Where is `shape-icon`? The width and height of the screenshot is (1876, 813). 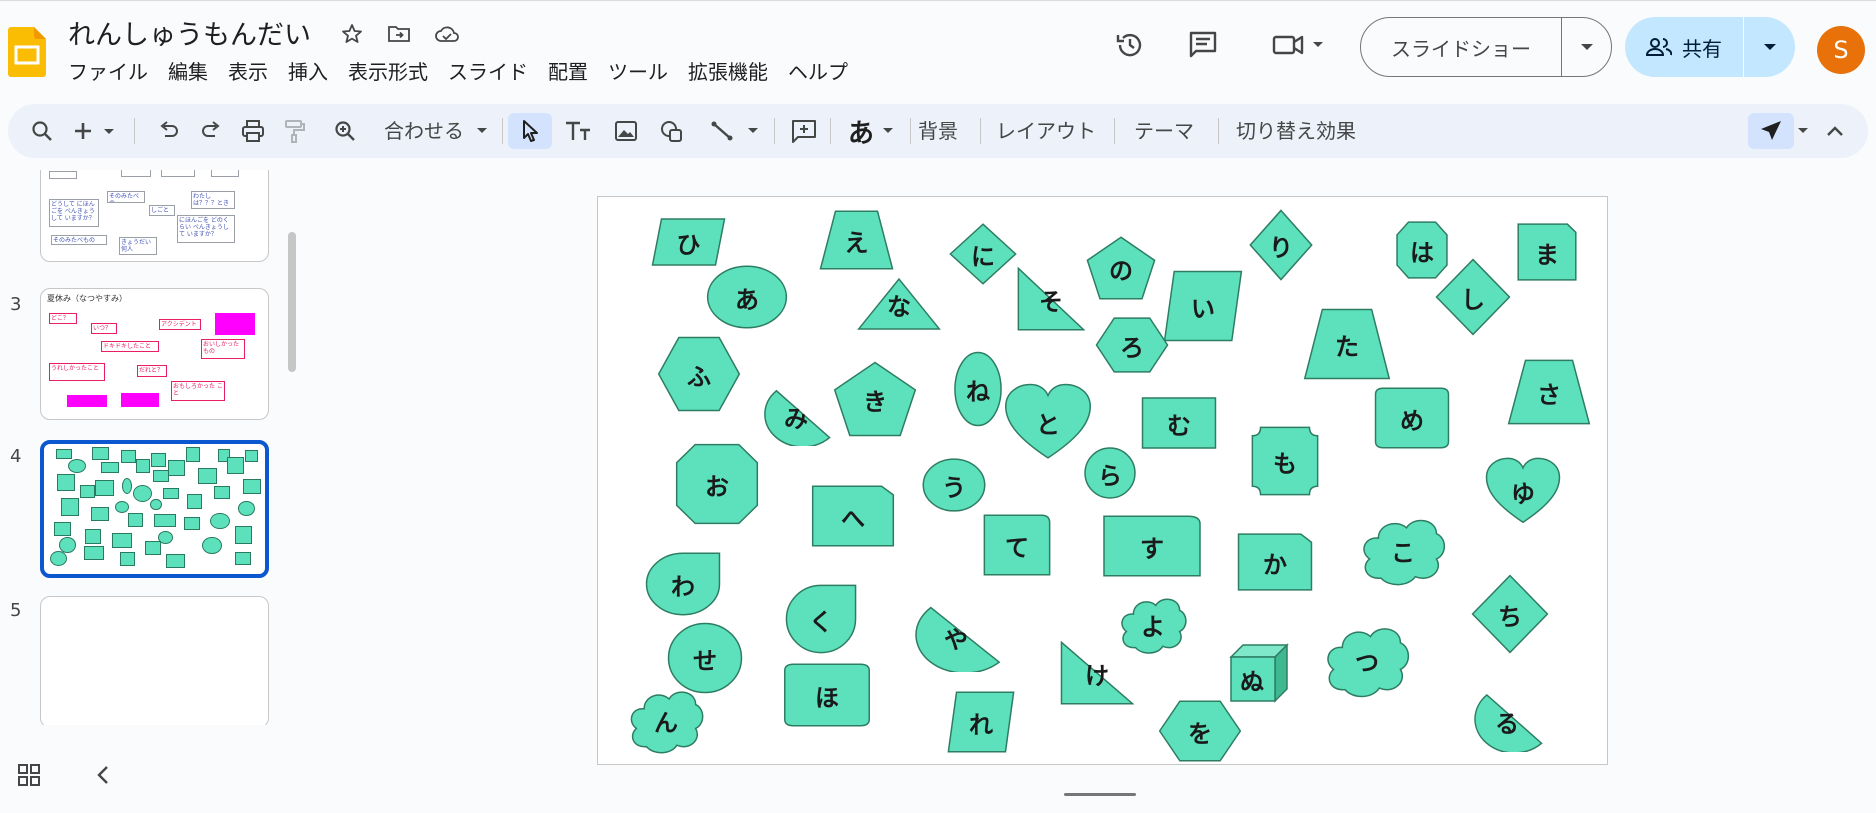 shape-icon is located at coordinates (672, 131).